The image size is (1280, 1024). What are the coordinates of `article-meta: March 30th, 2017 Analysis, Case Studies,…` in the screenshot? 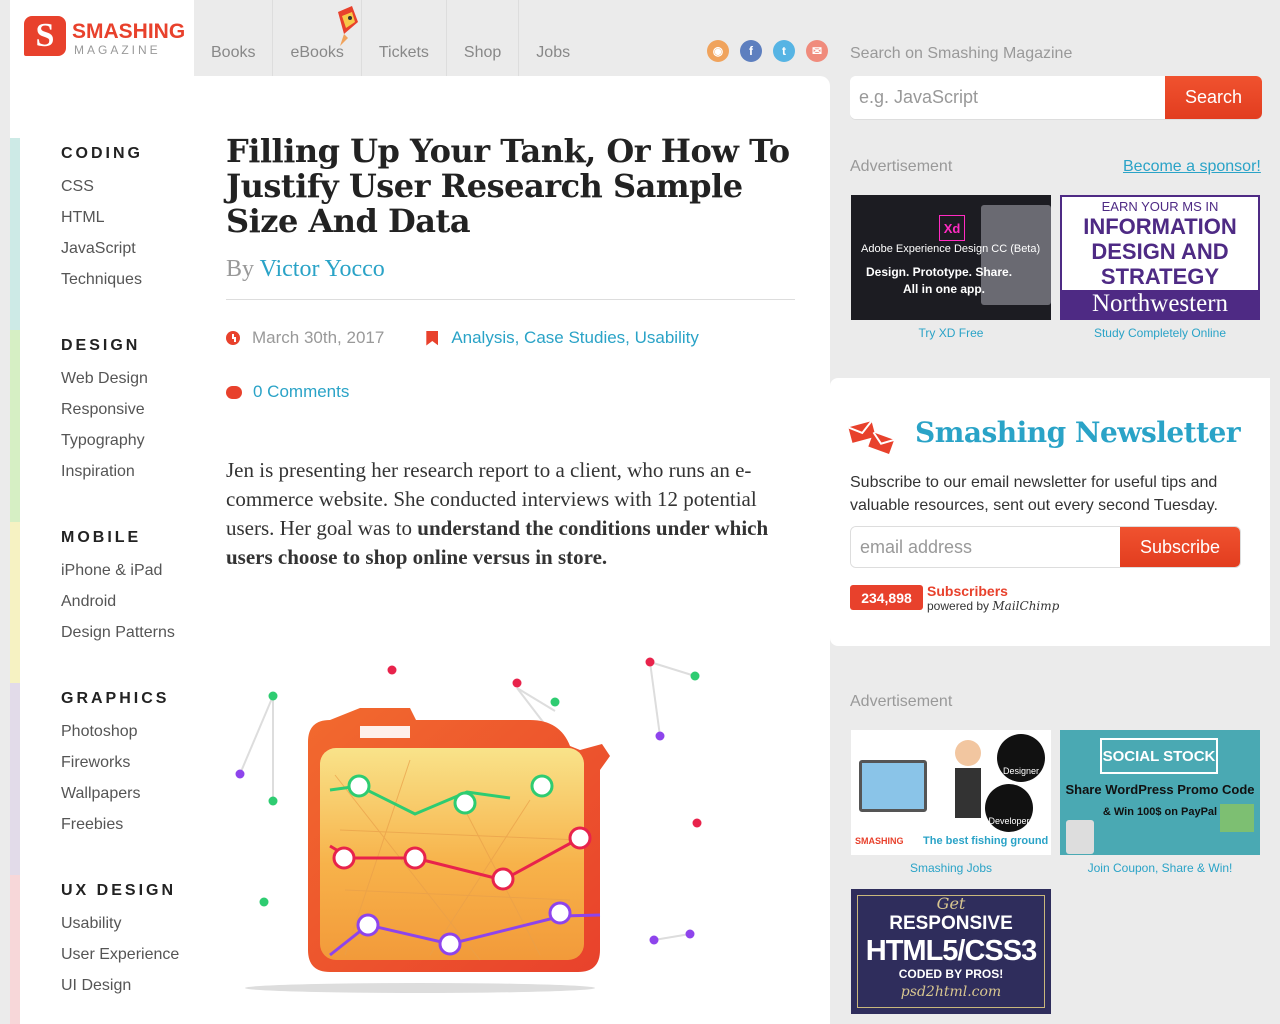 It's located at (462, 338).